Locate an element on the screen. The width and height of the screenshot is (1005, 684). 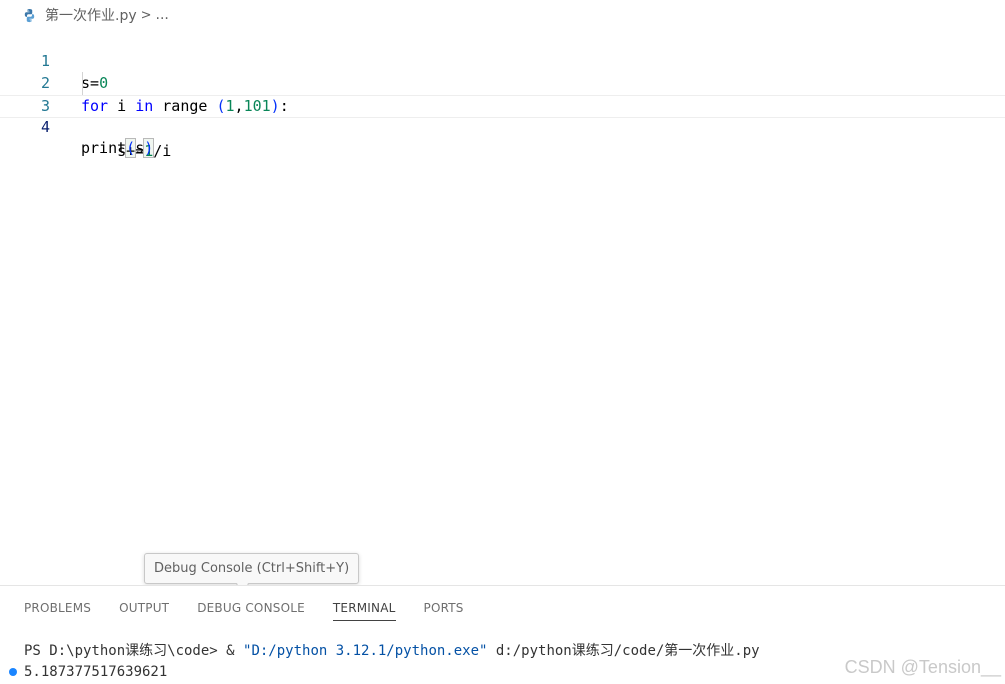
tab-terminal: TERMINAL is located at coordinates (364, 608).